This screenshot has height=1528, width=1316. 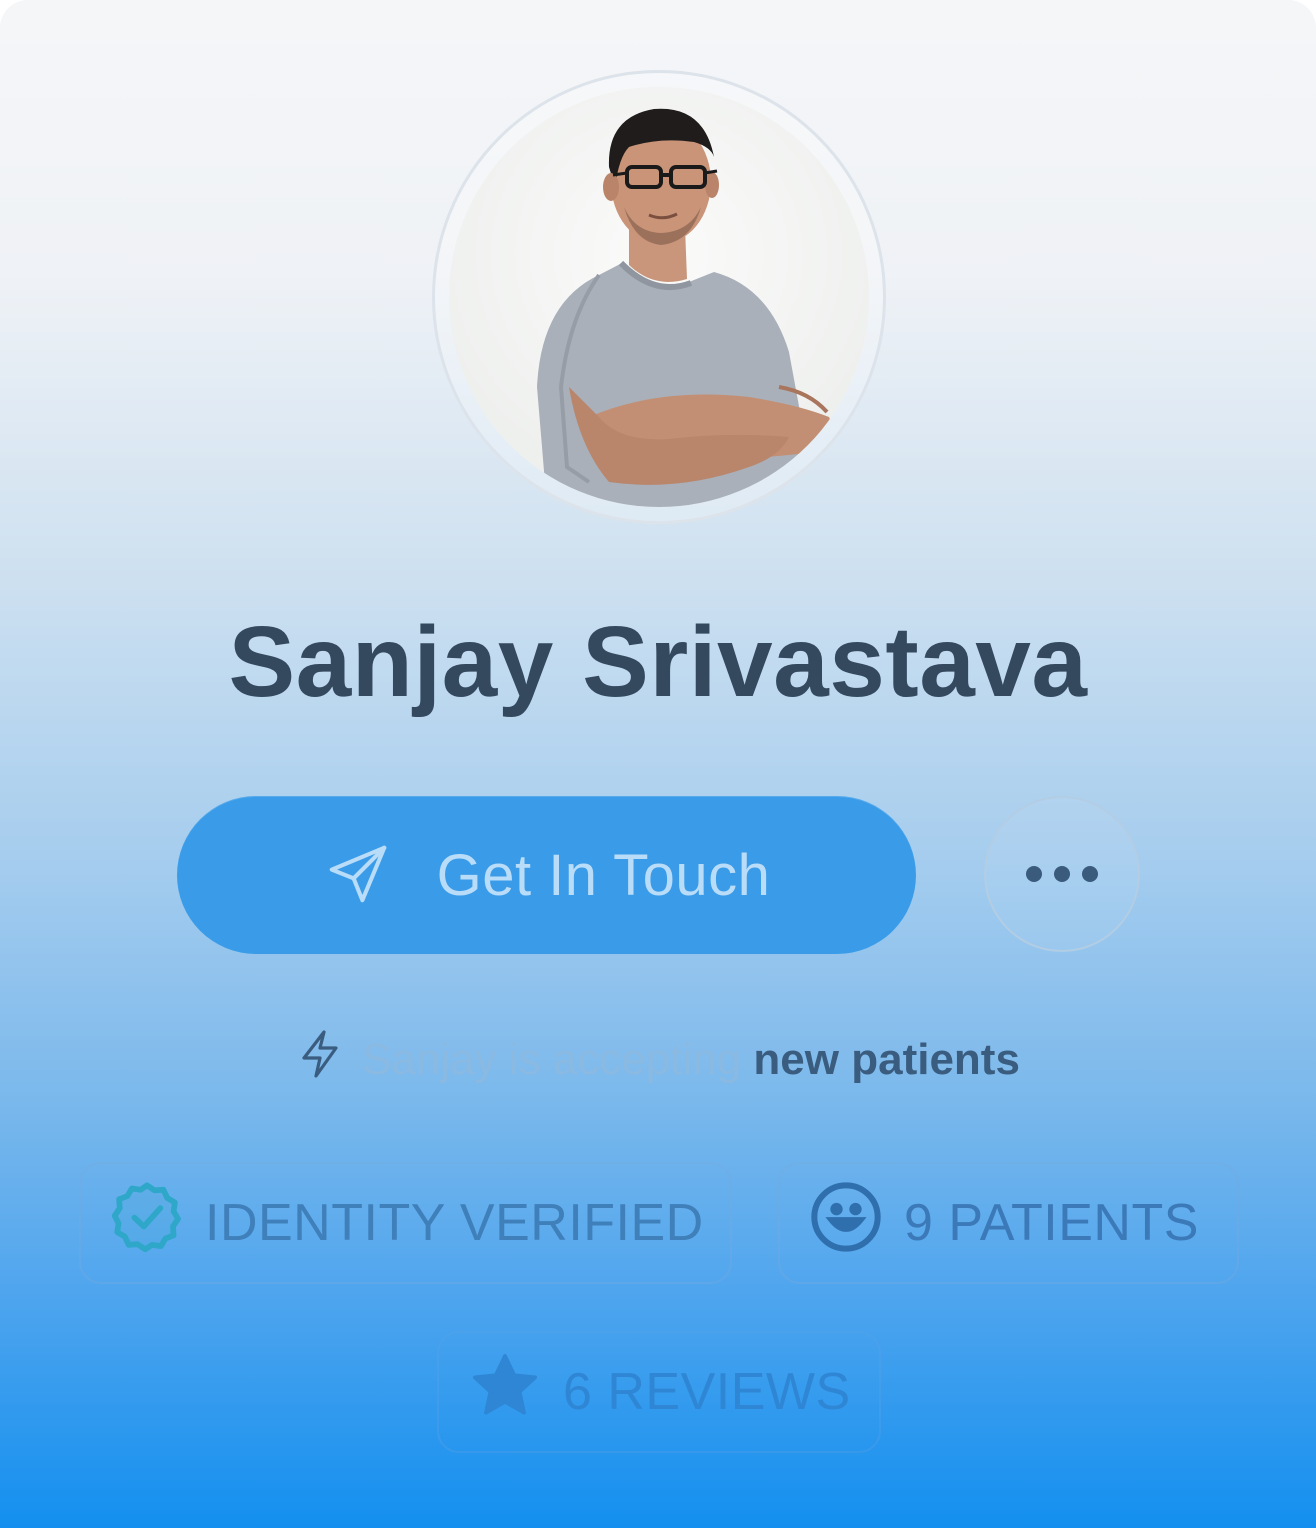 I want to click on reviews-label: 6 REVIEWS, so click(x=707, y=1392).